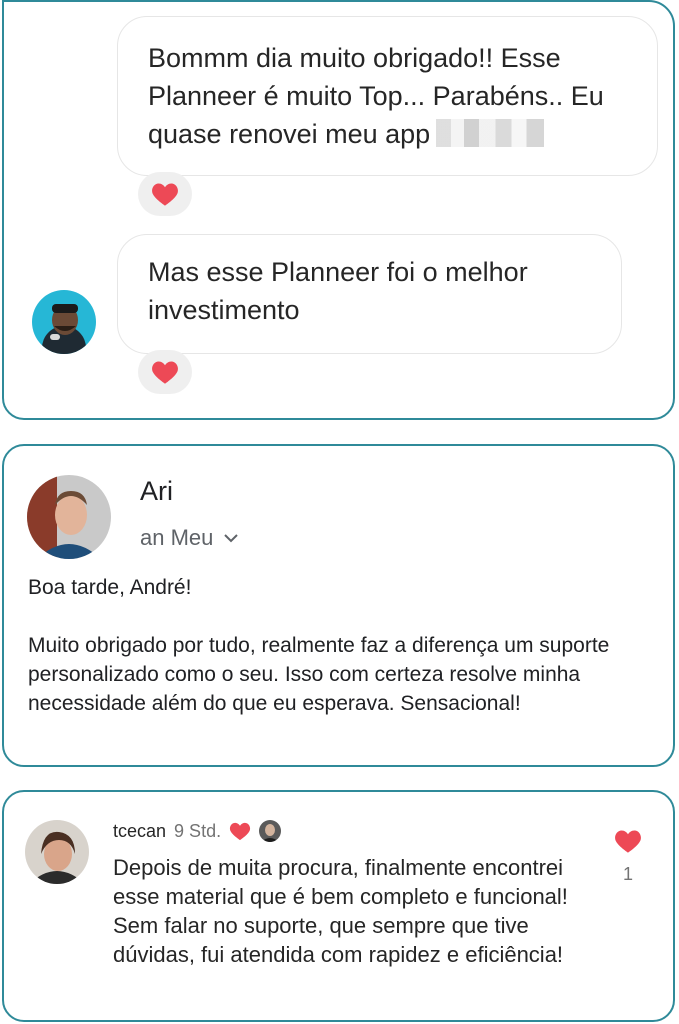 This screenshot has height=1024, width=679. I want to click on blurred-app-name, so click(490, 133).